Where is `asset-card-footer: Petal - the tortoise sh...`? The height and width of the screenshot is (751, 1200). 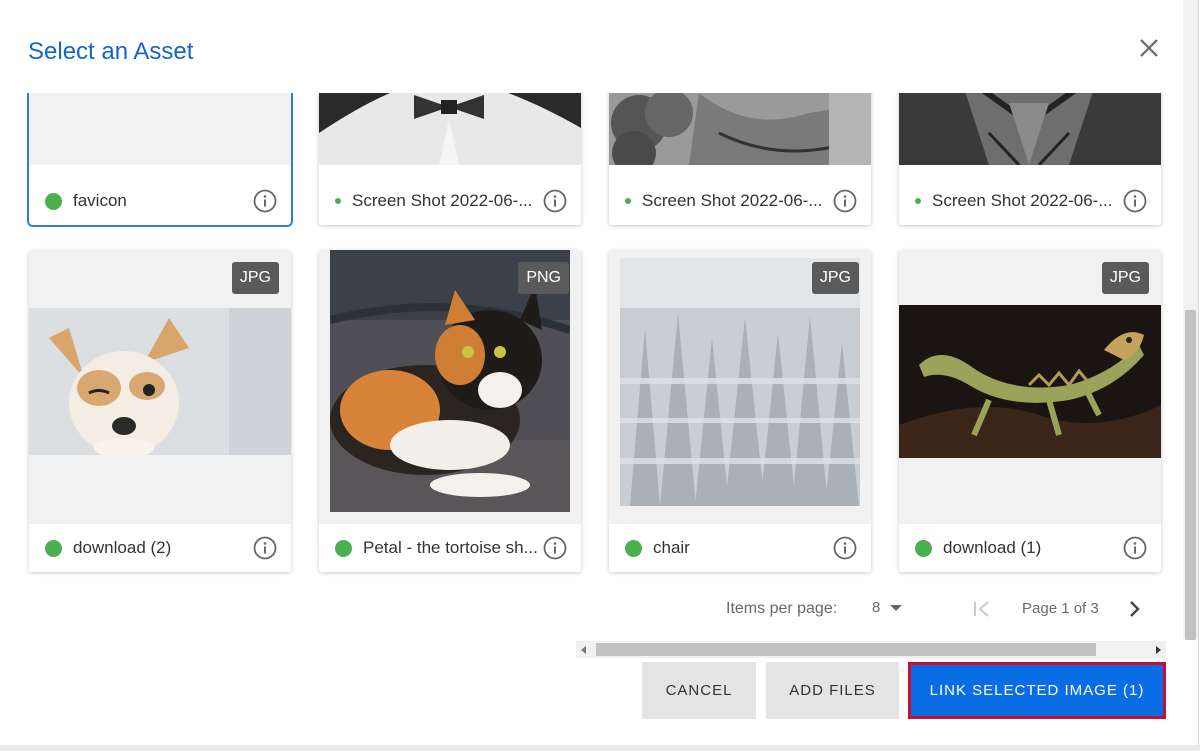 asset-card-footer: Petal - the tortoise sh... is located at coordinates (450, 548).